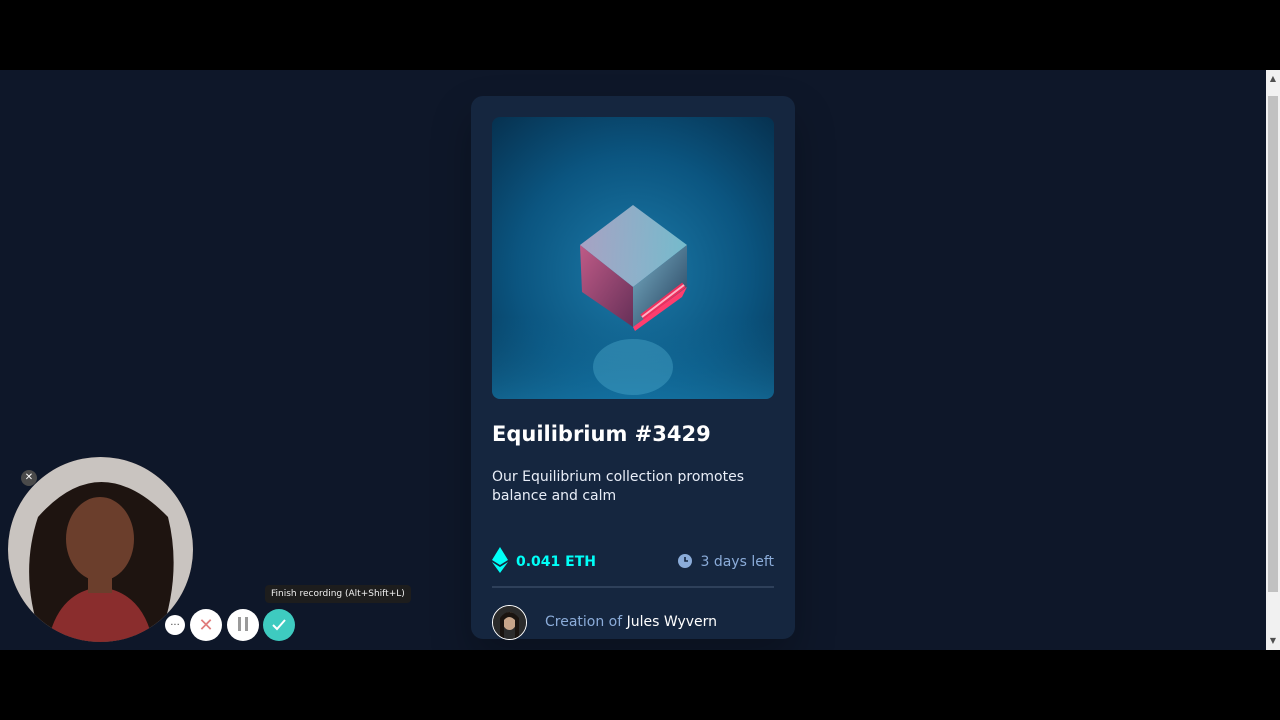 The height and width of the screenshot is (720, 1280). What do you see at coordinates (175, 625) in the screenshot?
I see `more-icon: ···` at bounding box center [175, 625].